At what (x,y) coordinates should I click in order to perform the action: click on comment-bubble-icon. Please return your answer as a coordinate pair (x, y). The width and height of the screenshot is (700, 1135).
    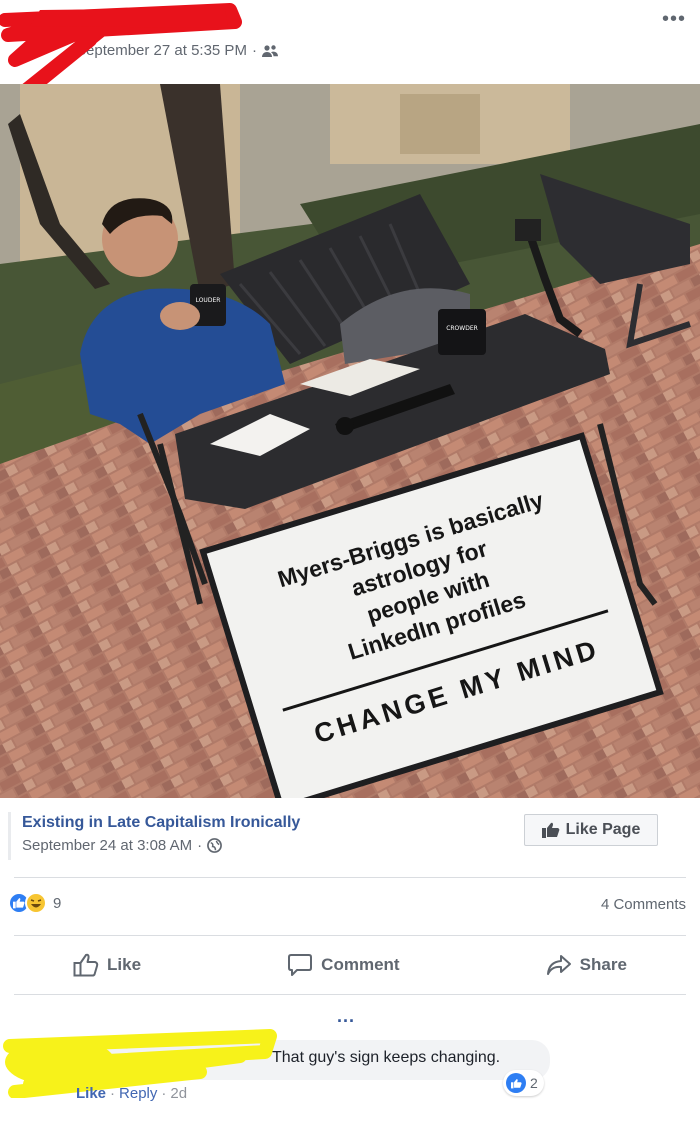
    Looking at the image, I should click on (300, 965).